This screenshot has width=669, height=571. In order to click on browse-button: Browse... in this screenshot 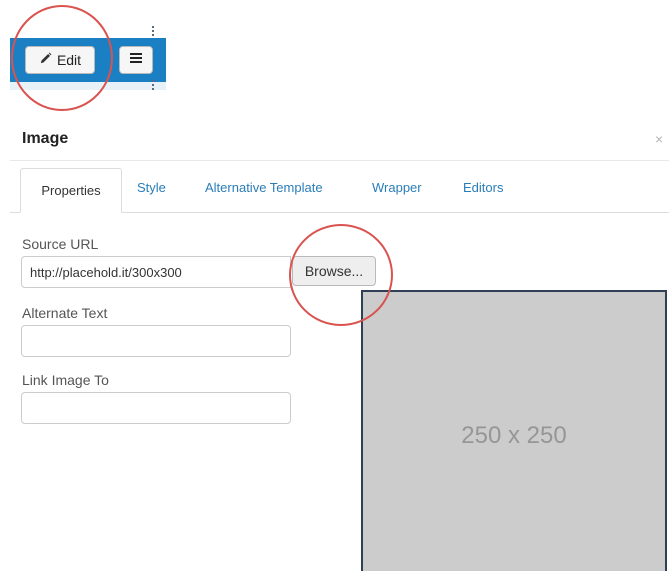, I will do `click(334, 271)`.